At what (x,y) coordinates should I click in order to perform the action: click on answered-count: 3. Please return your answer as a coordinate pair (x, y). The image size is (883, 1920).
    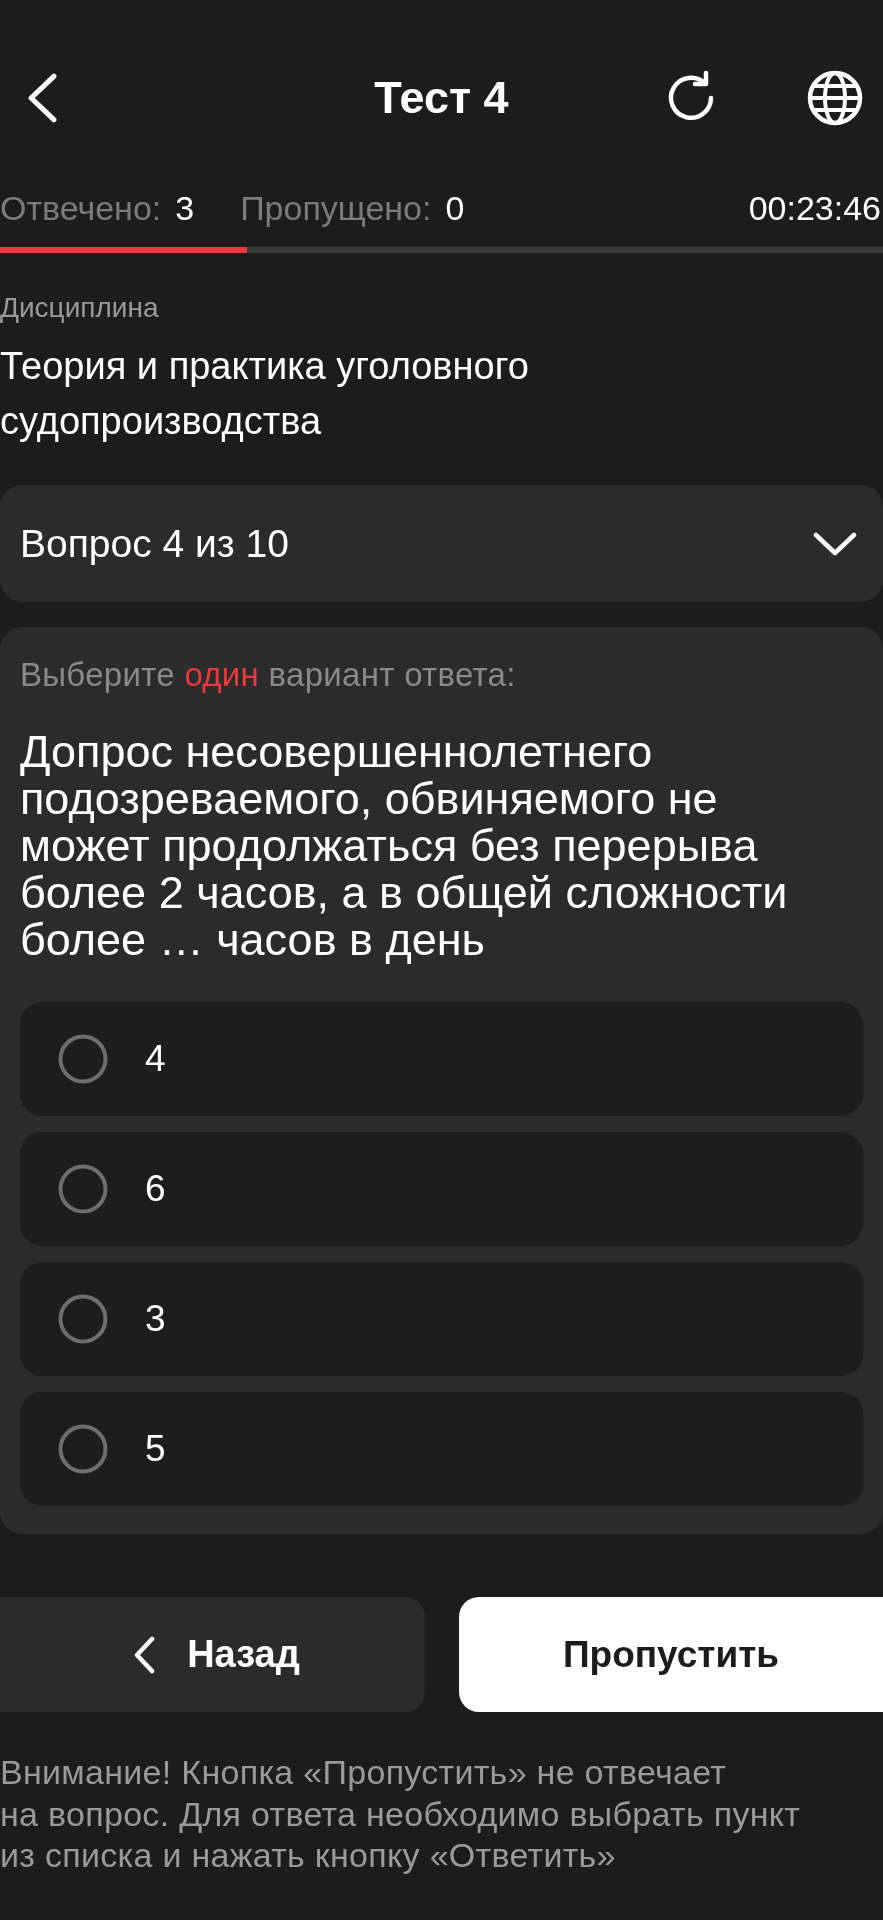
    Looking at the image, I should click on (185, 208).